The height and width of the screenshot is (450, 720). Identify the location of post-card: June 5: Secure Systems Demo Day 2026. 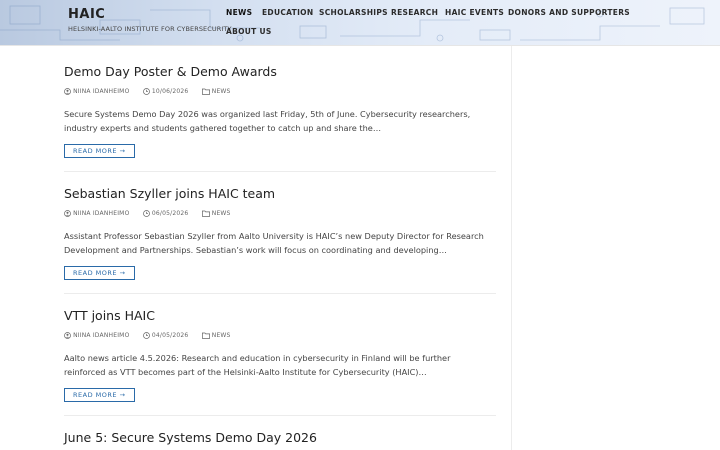
(280, 437).